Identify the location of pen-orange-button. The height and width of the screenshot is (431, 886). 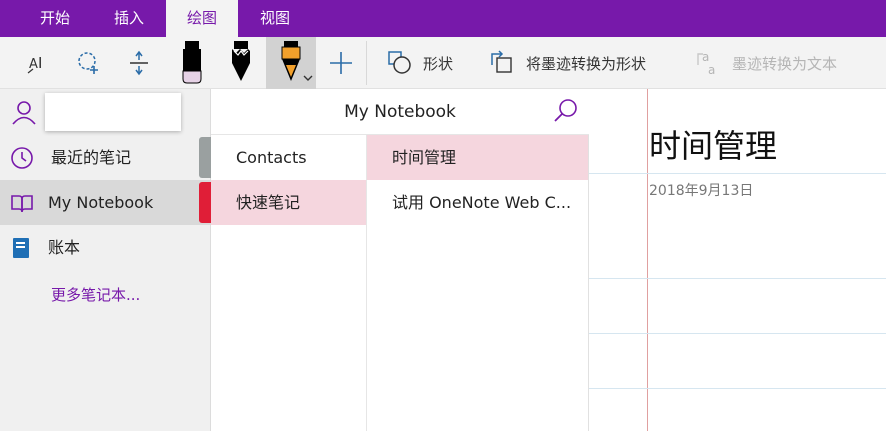
(291, 63).